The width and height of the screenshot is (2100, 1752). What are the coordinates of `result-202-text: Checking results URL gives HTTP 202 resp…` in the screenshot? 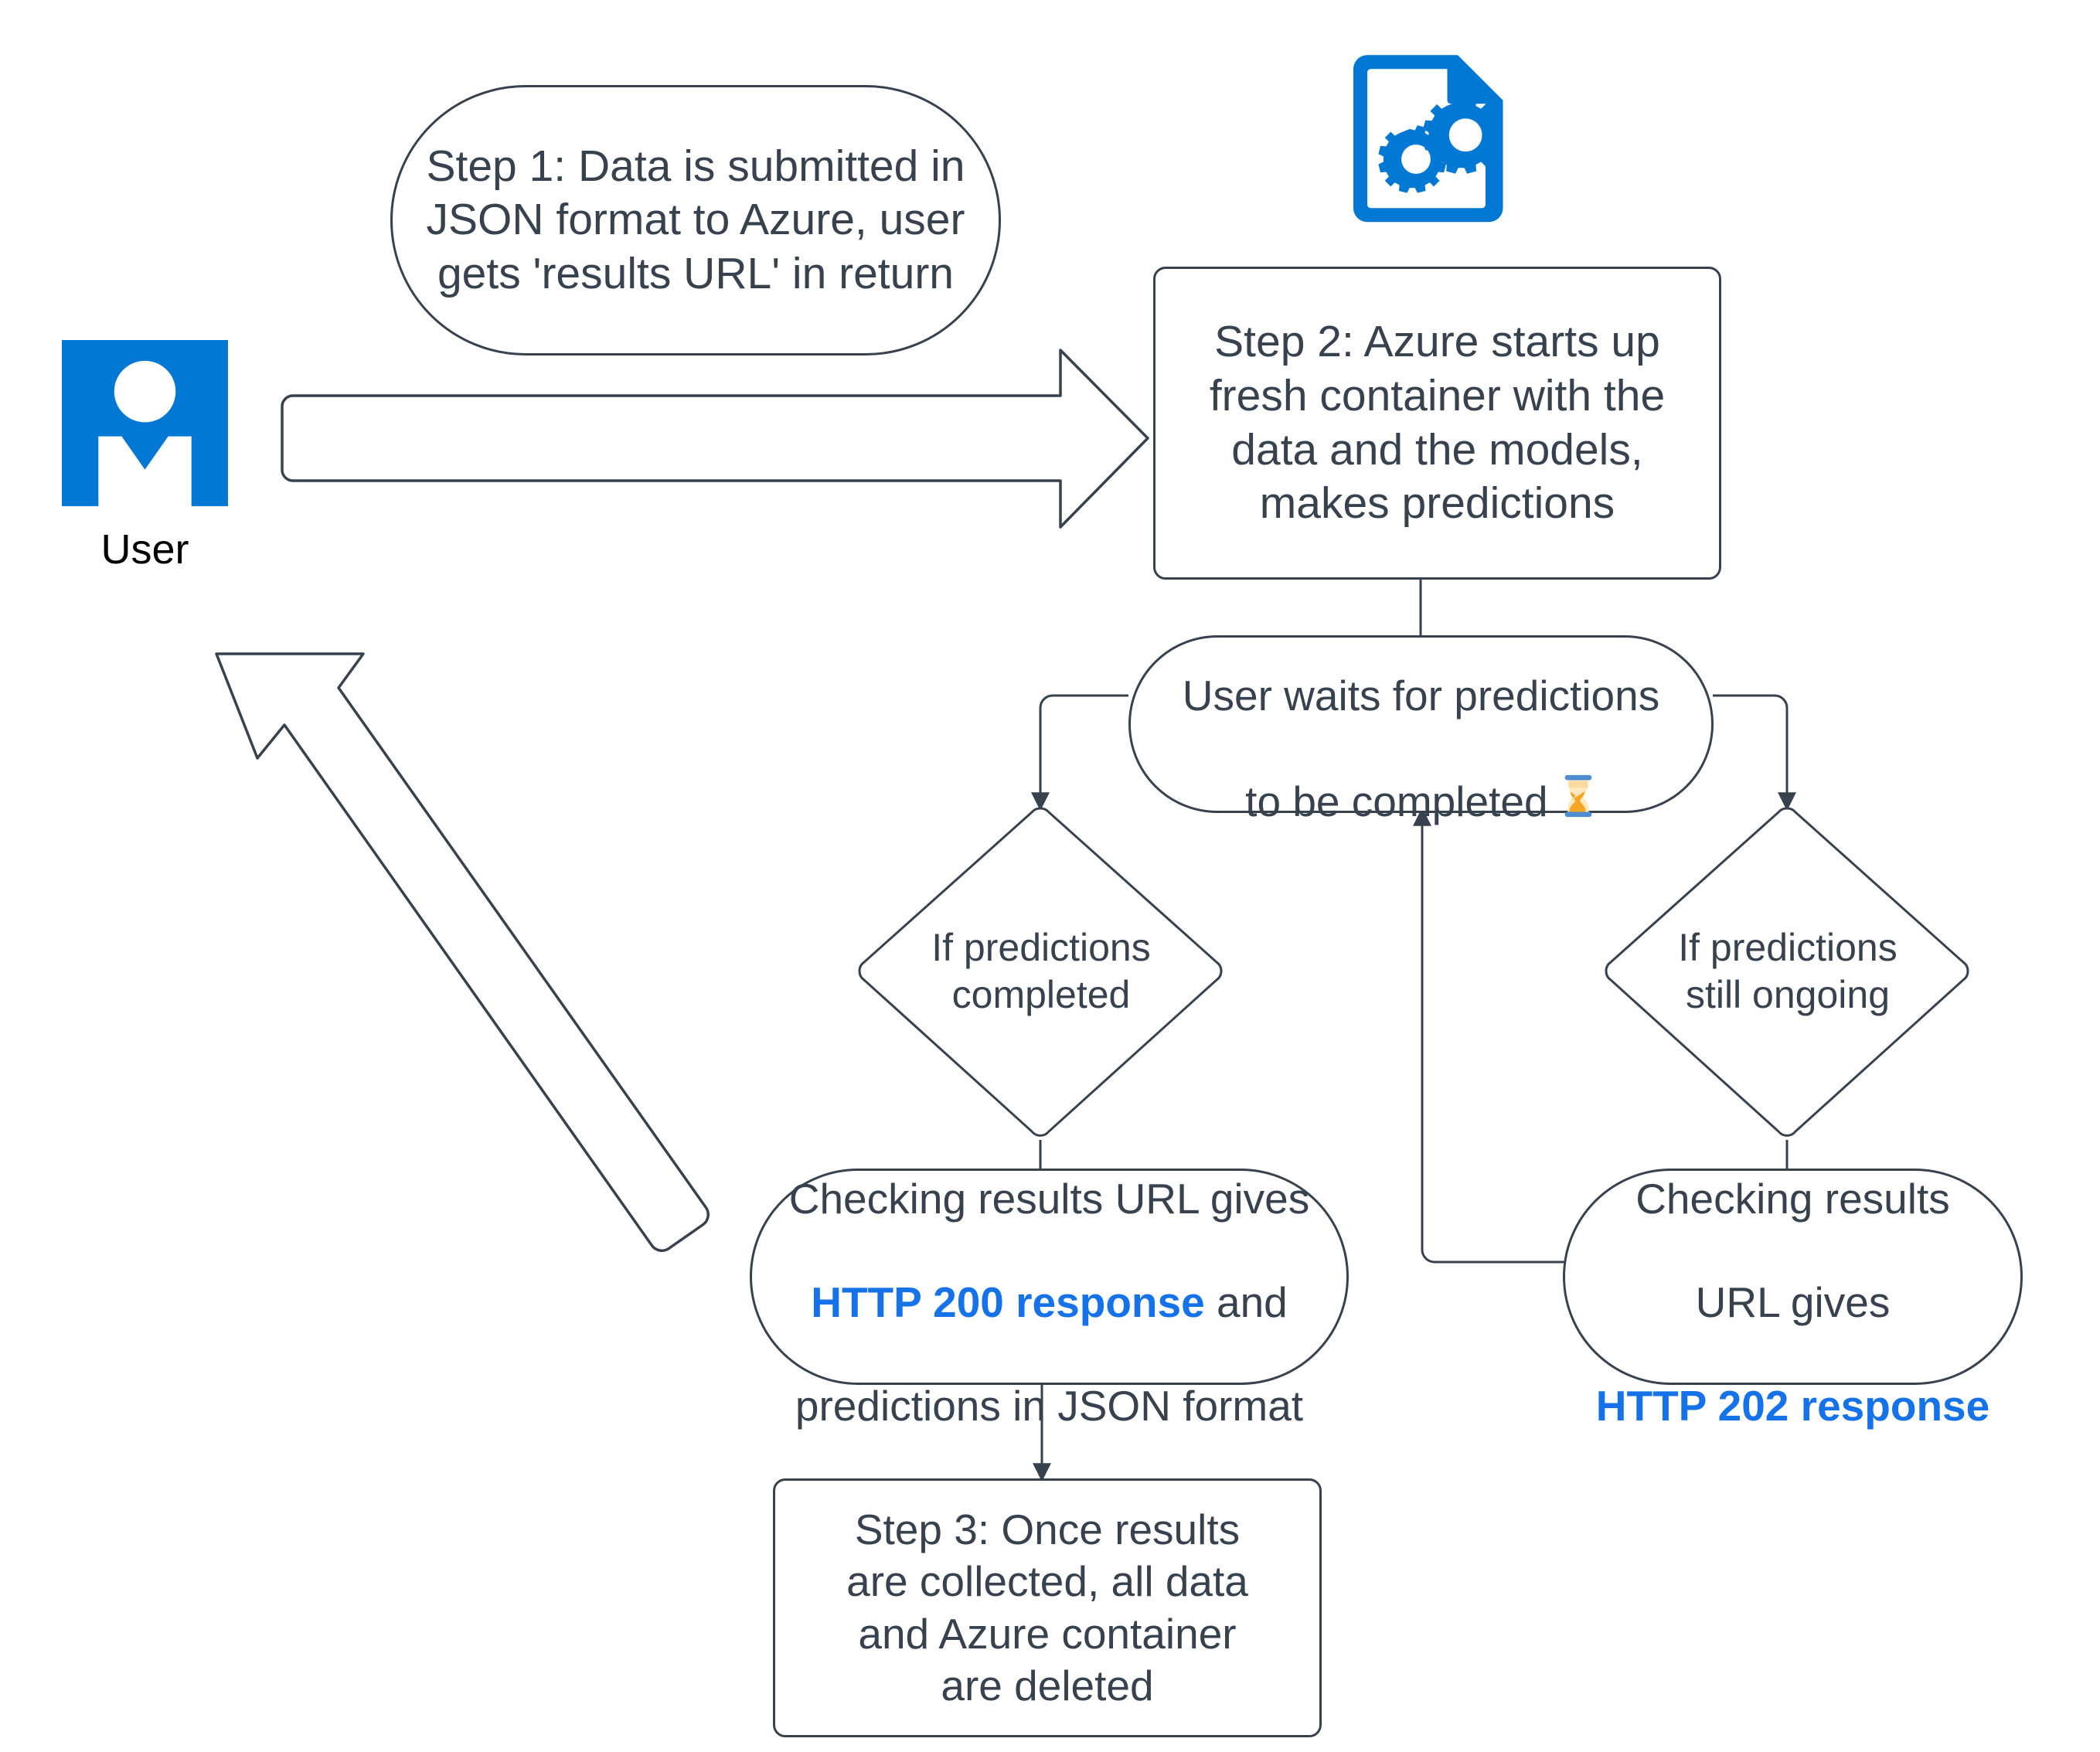 It's located at (1793, 1277).